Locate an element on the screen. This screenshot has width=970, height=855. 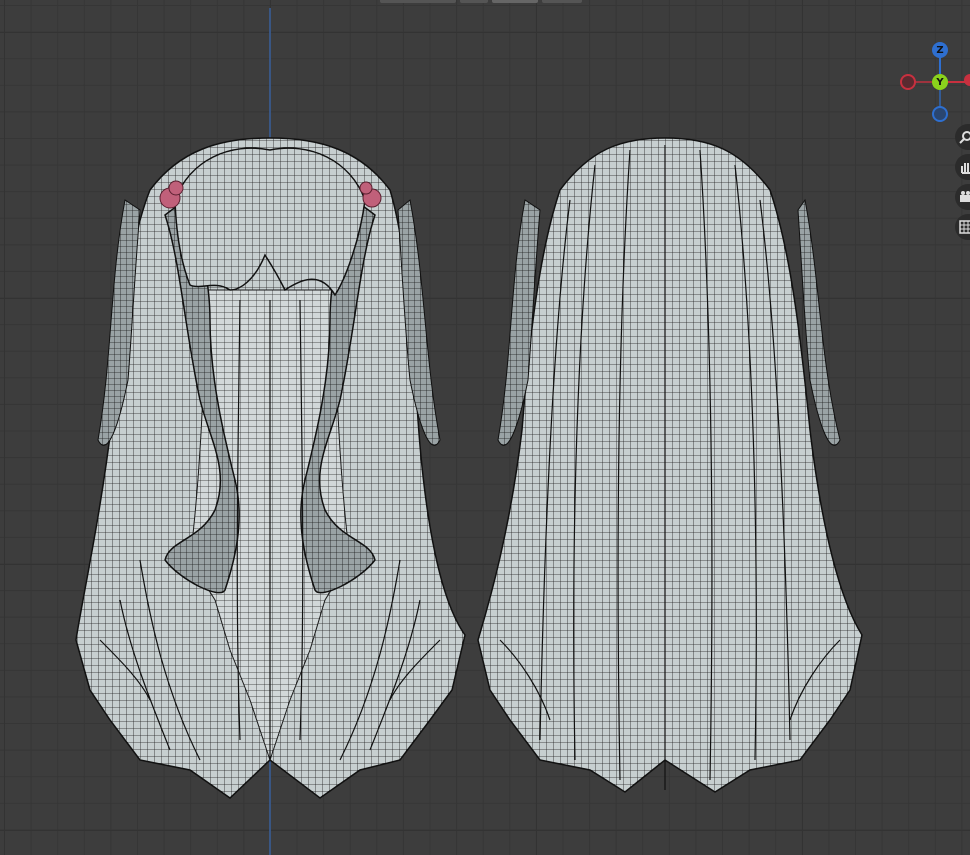
camera-icon is located at coordinates (965, 196).